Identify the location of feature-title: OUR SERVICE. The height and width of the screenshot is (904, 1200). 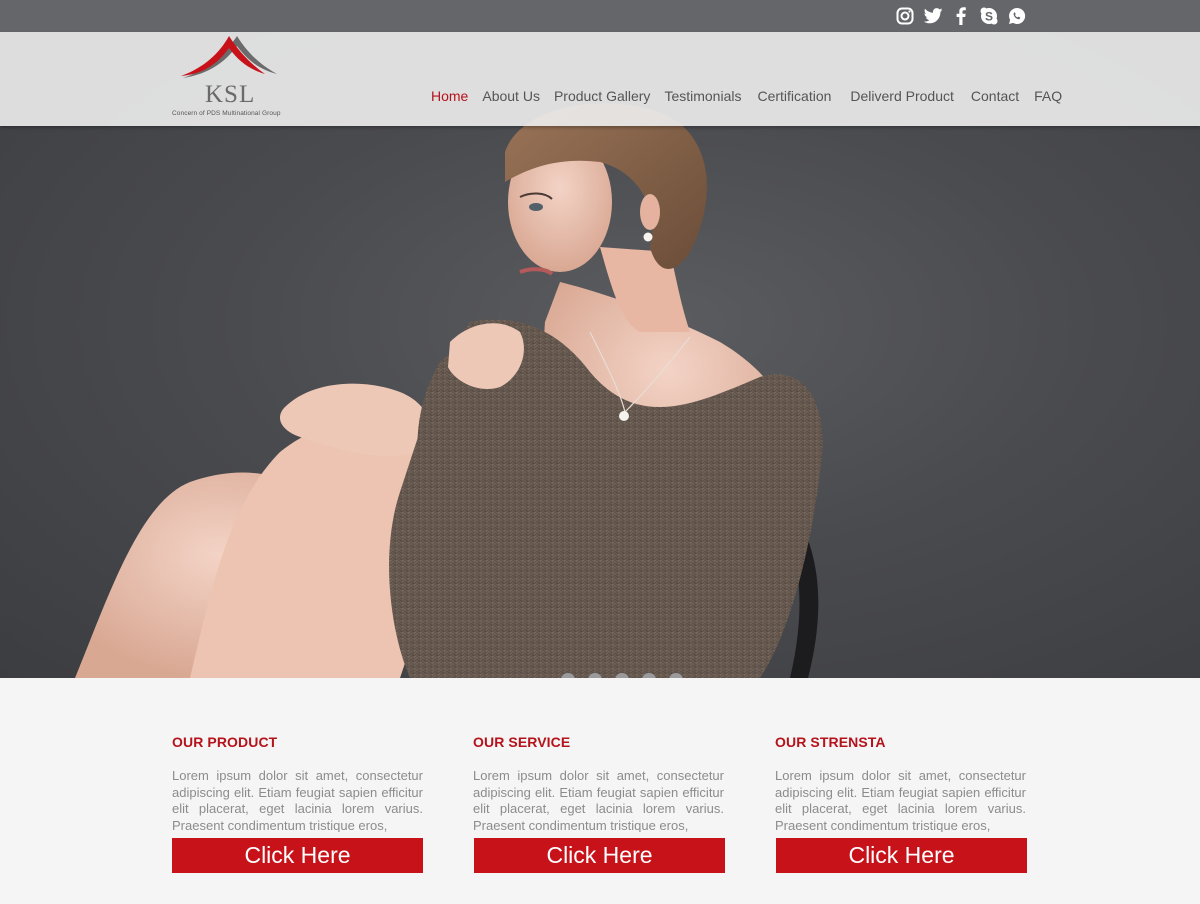
(522, 742).